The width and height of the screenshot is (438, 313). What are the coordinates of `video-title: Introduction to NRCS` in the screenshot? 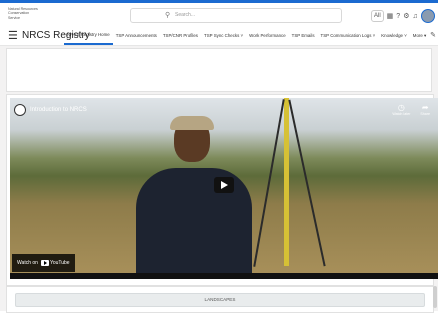 It's located at (58, 110).